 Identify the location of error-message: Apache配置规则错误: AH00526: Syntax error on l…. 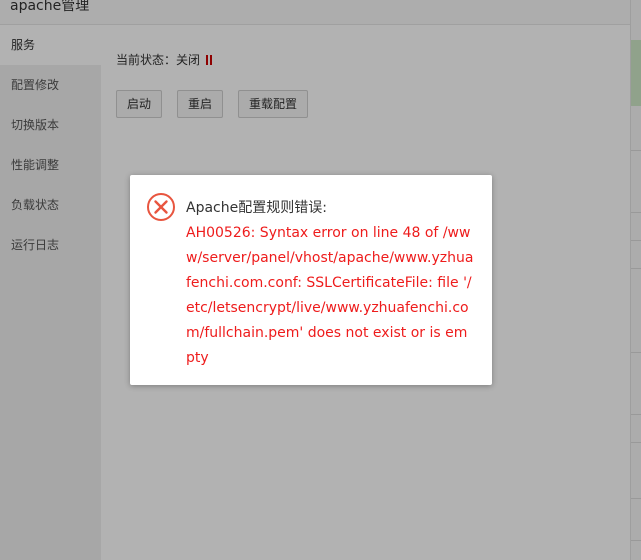
(331, 283).